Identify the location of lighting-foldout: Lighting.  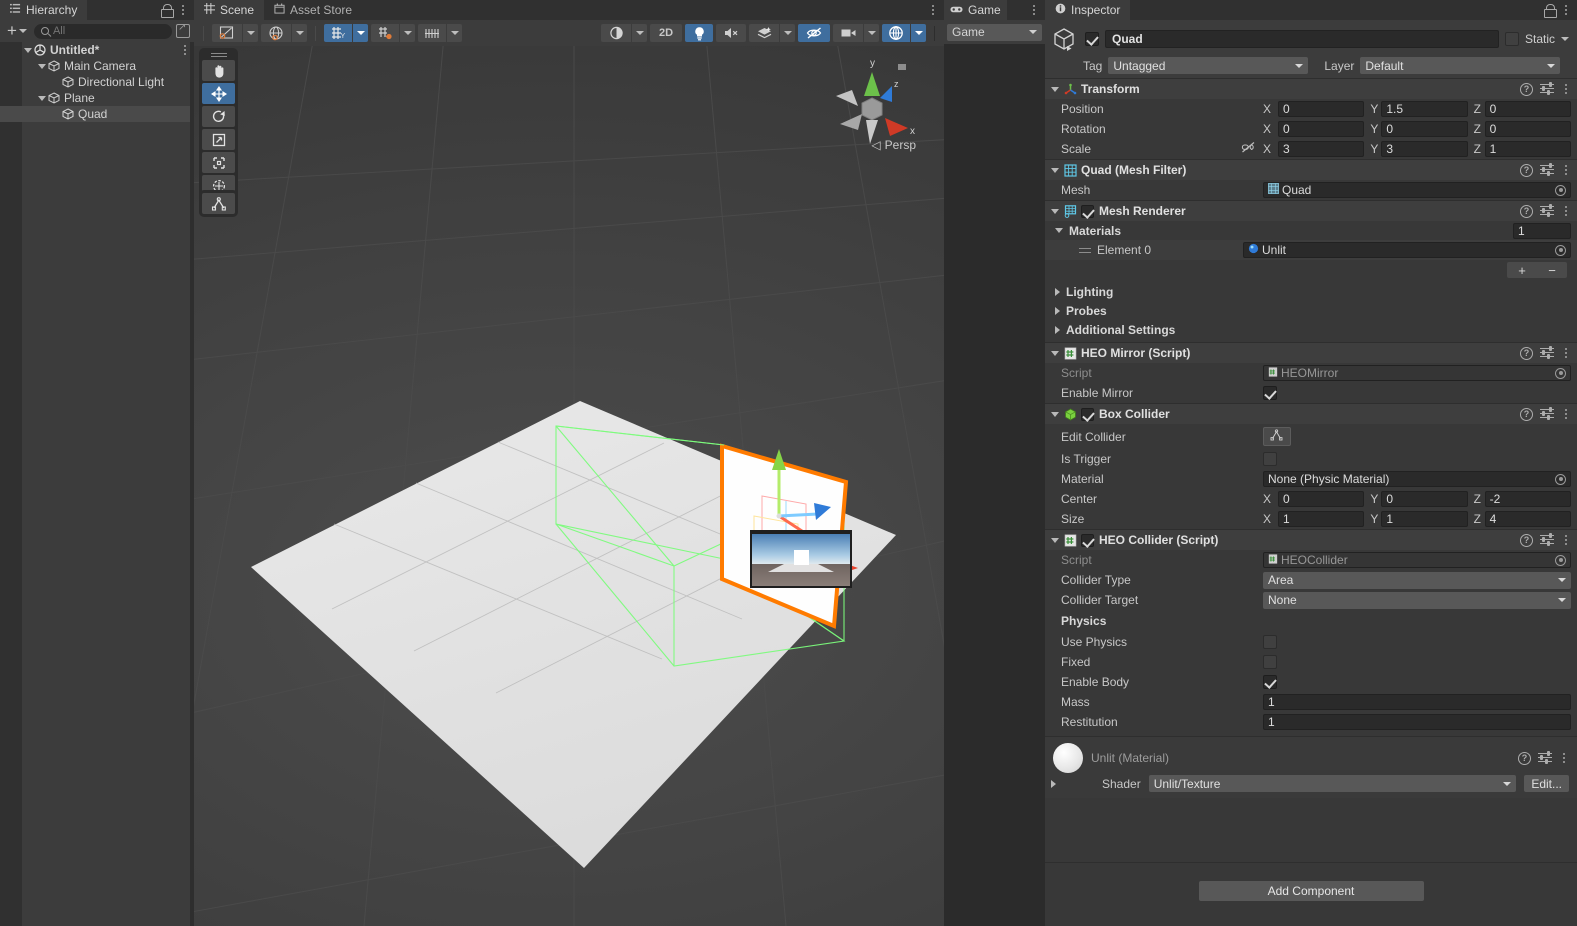
(1311, 291).